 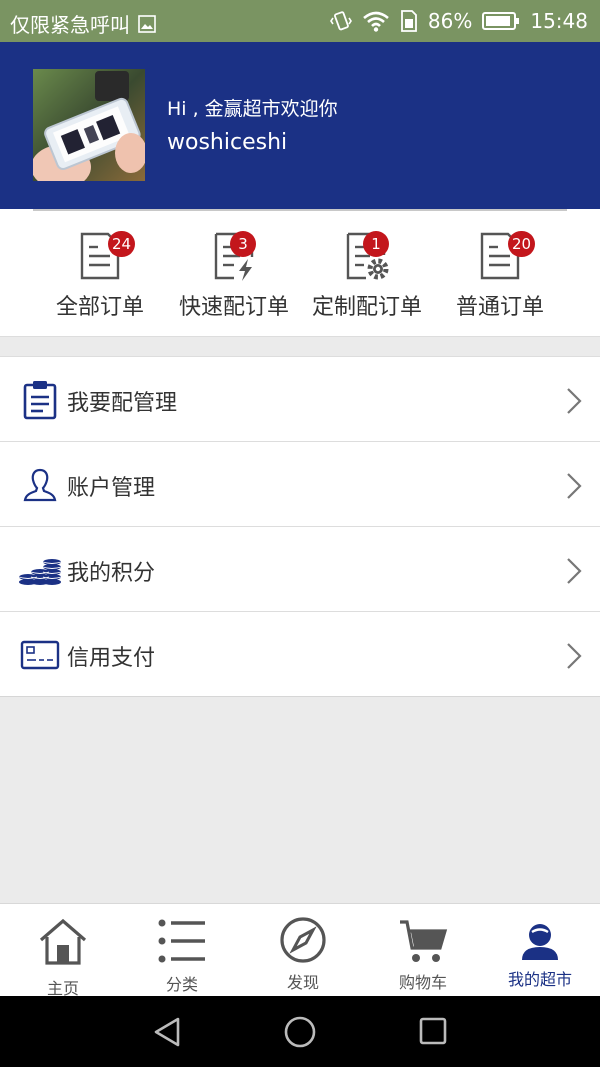 I want to click on tab-label: 购物车, so click(x=422, y=982).